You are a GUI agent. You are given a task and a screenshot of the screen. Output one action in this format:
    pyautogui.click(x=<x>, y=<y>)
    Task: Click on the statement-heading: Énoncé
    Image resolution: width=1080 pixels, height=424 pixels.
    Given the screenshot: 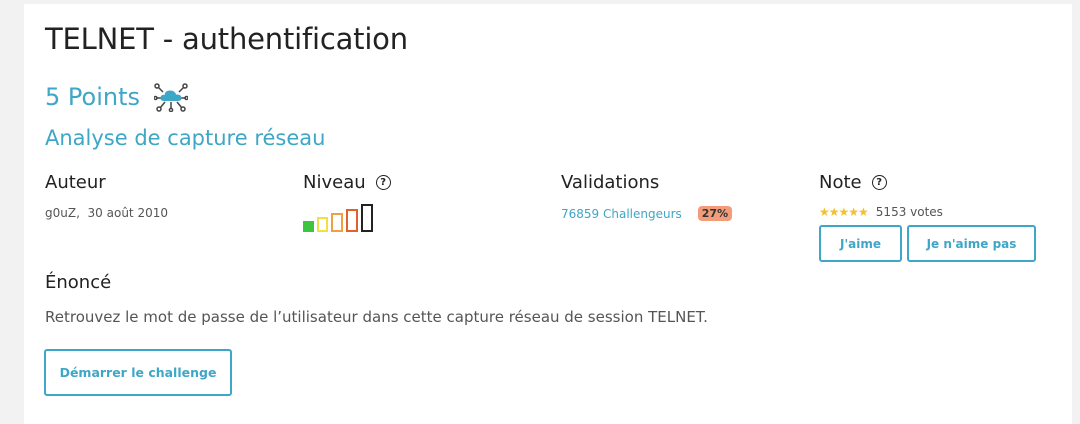 What is the action you would take?
    pyautogui.click(x=78, y=282)
    